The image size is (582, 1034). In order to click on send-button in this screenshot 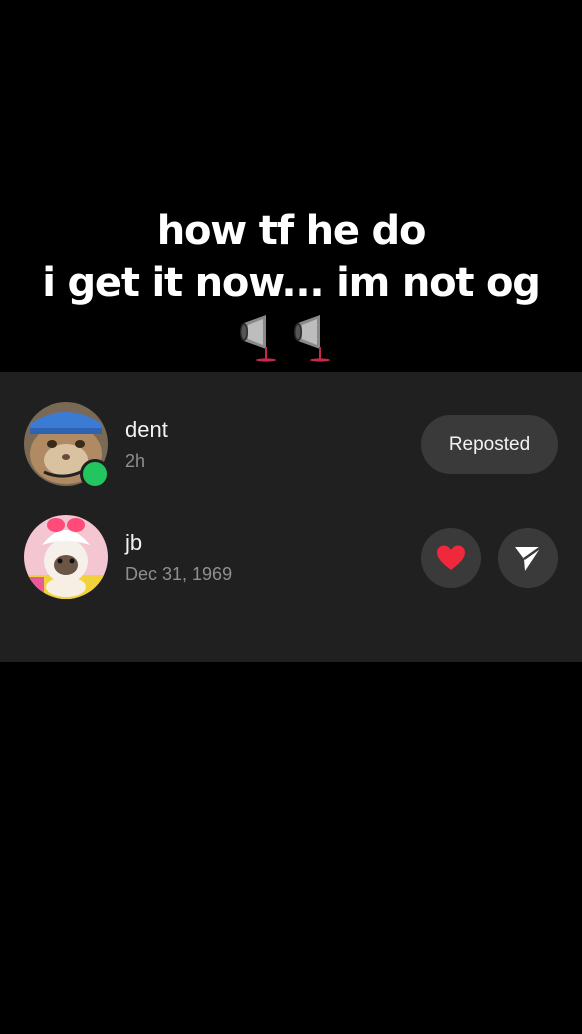, I will do `click(528, 558)`.